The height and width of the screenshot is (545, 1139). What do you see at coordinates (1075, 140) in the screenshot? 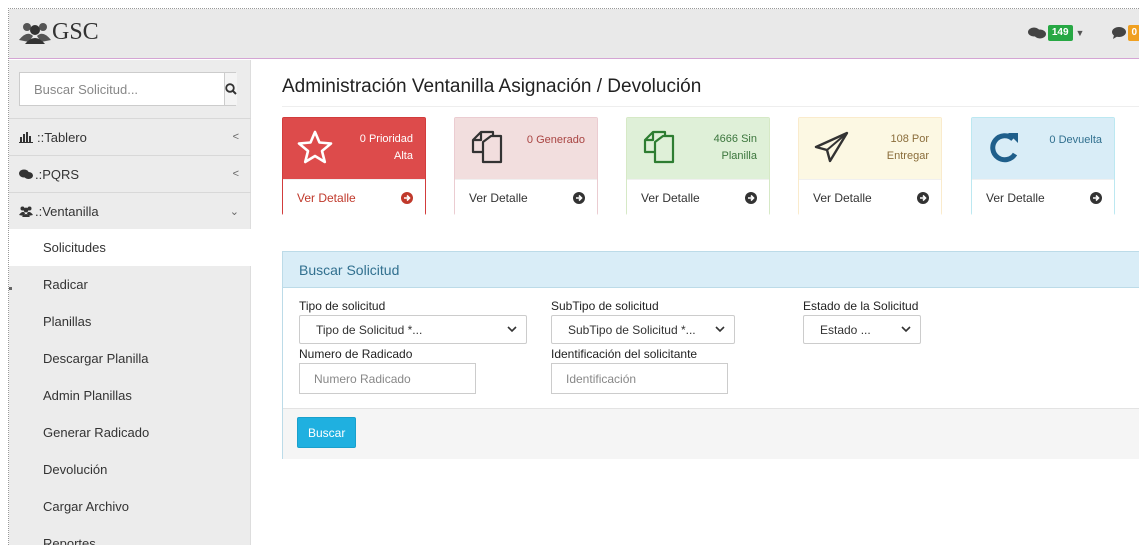
I see `stat-card-line1: 0 Devuelta` at bounding box center [1075, 140].